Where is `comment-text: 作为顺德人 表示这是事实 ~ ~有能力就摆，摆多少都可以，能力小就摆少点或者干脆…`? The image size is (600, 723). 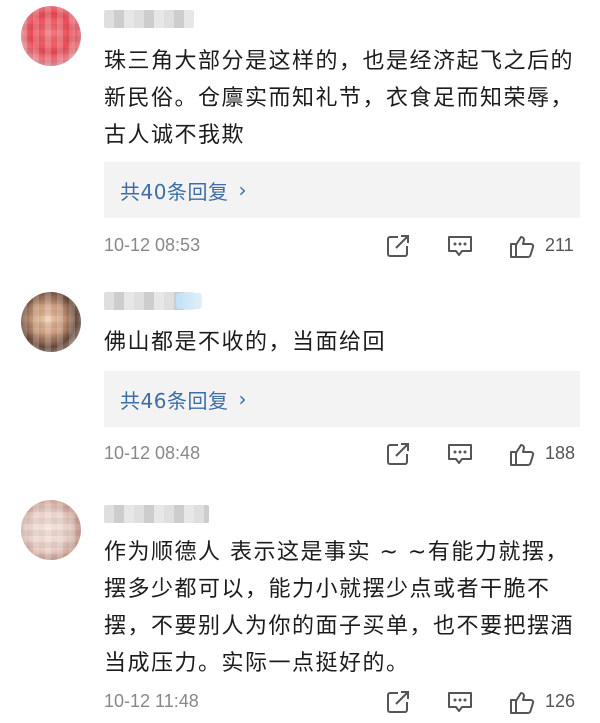 comment-text: 作为顺德人 表示这是事实 ~ ~有能力就摆，摆多少都可以，能力小就摆少点或者干脆… is located at coordinates (339, 608).